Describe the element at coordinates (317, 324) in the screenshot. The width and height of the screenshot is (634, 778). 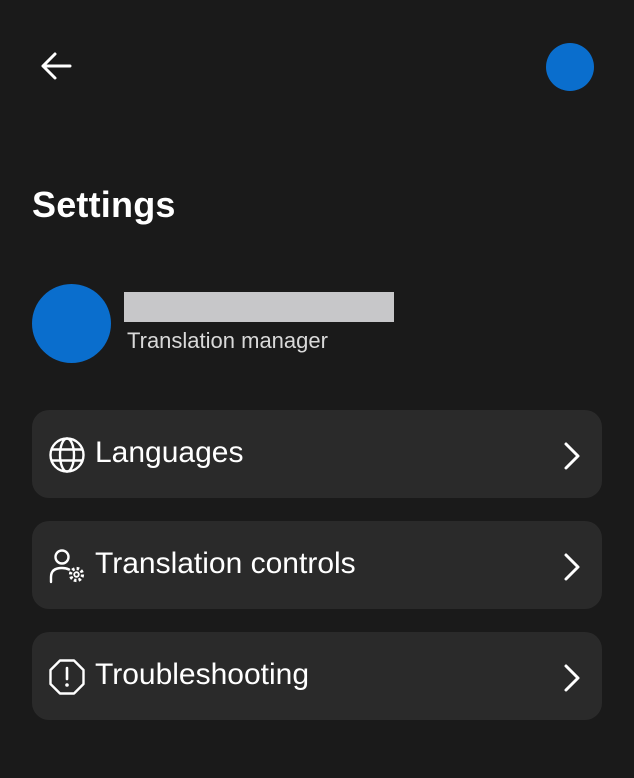
I see `profile-section: Translation manager` at that location.